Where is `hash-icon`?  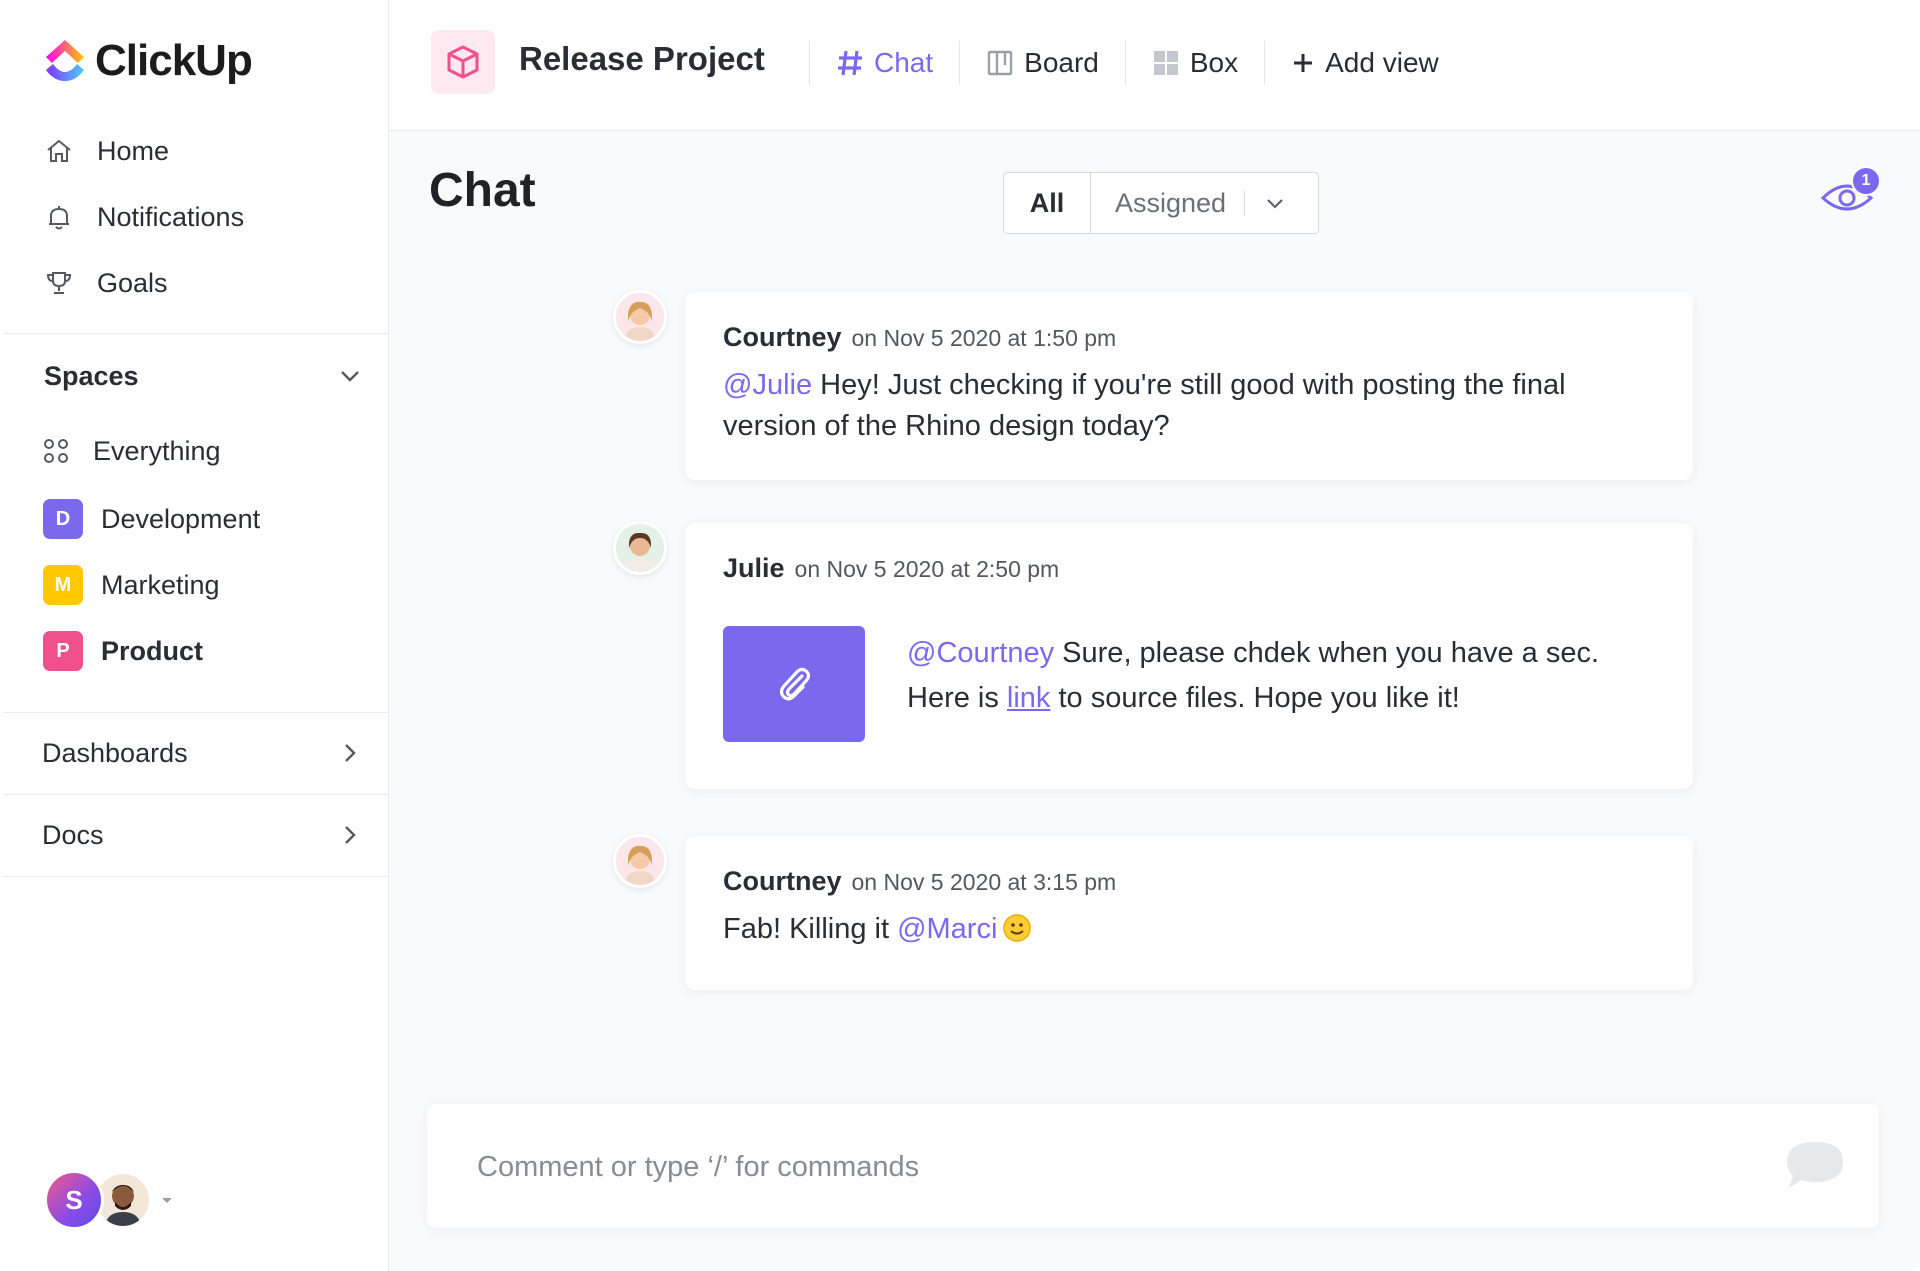
hash-icon is located at coordinates (850, 63).